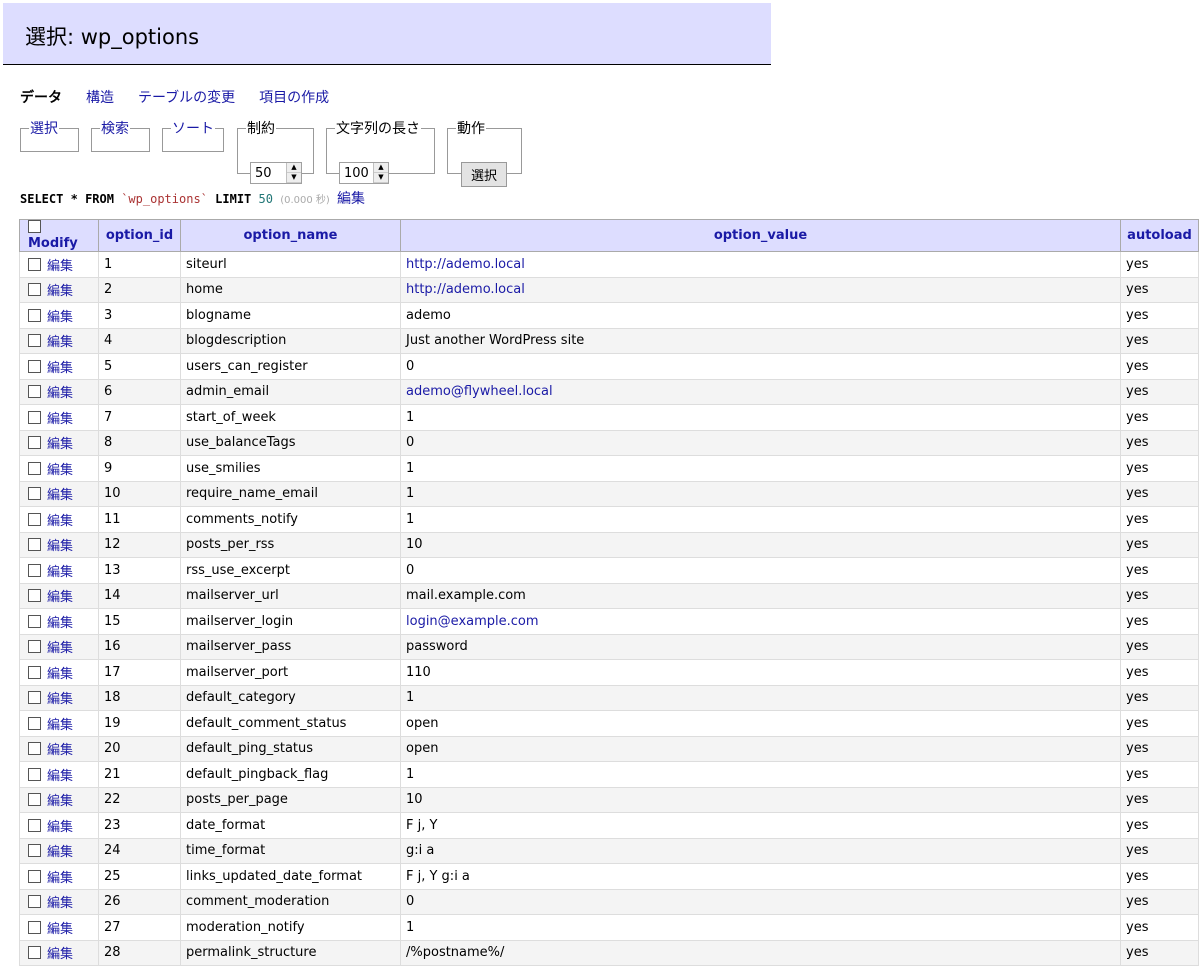 The width and height of the screenshot is (1204, 967). I want to click on select-button: 選択, so click(484, 174).